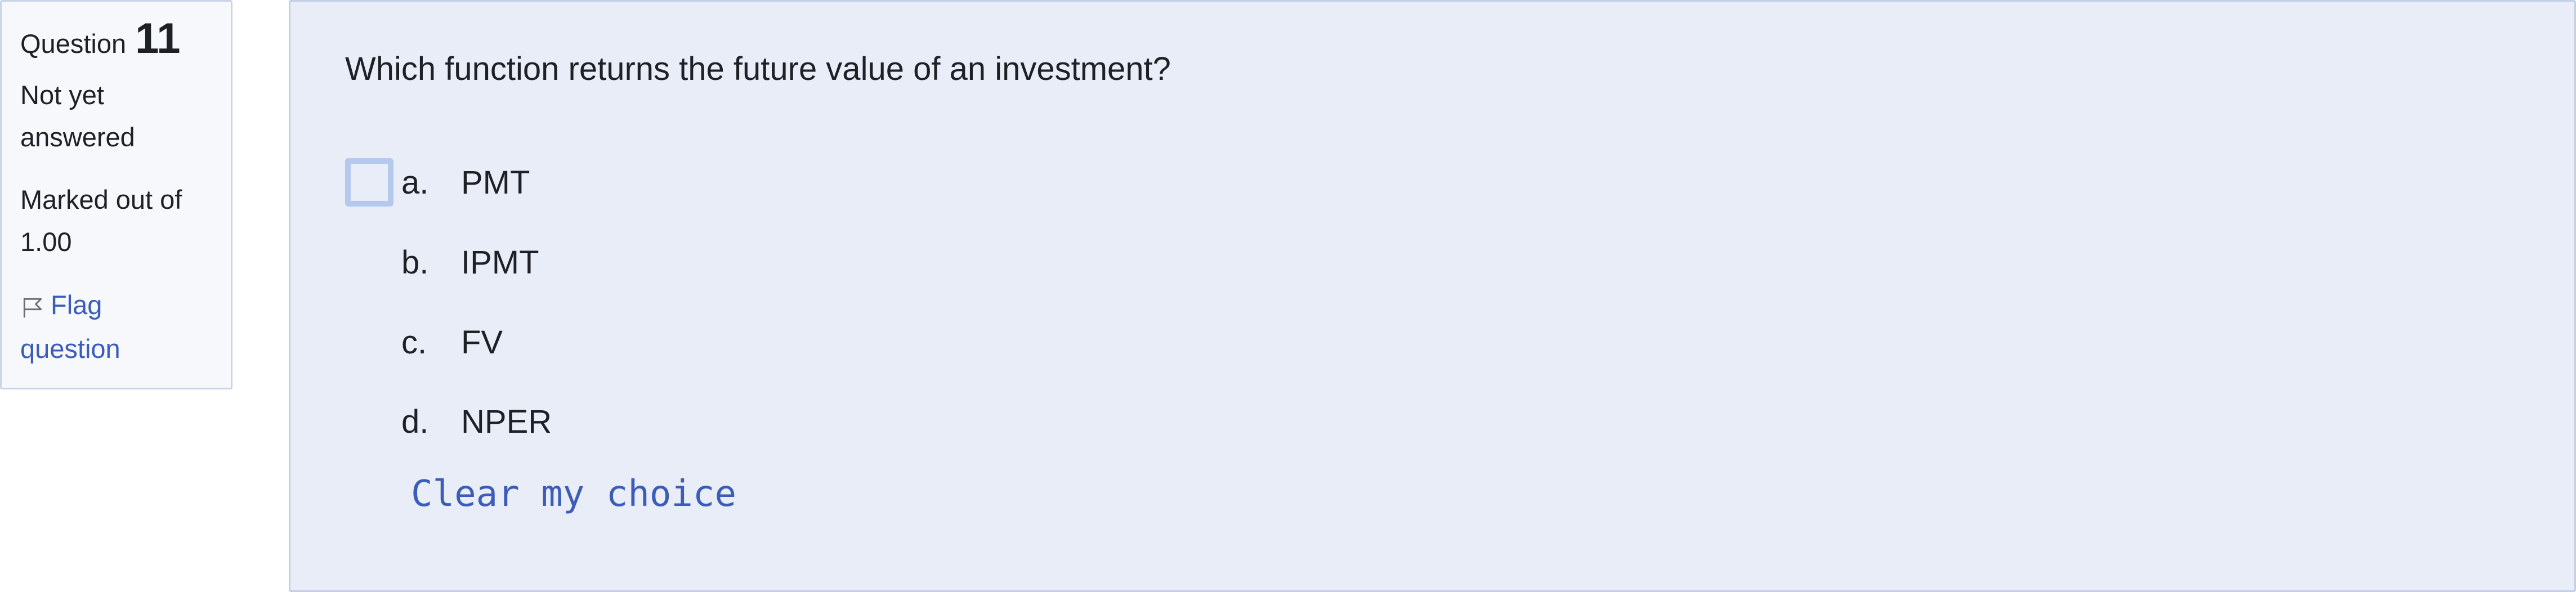 This screenshot has height=592, width=2576. Describe the element at coordinates (62, 95) in the screenshot. I see `question-state-line-1: Not yet` at that location.